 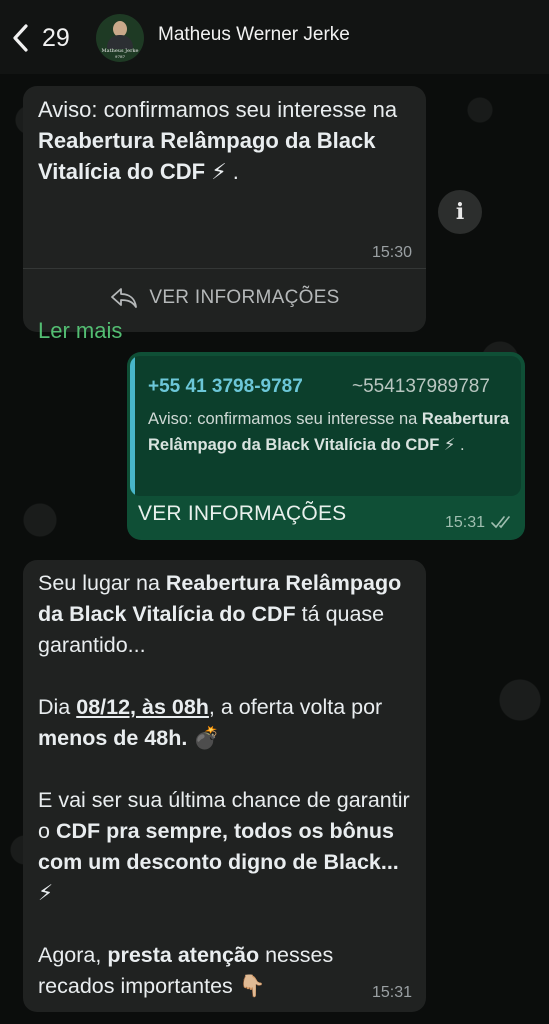 I want to click on message-text-part: ⚡ ., so click(x=222, y=171).